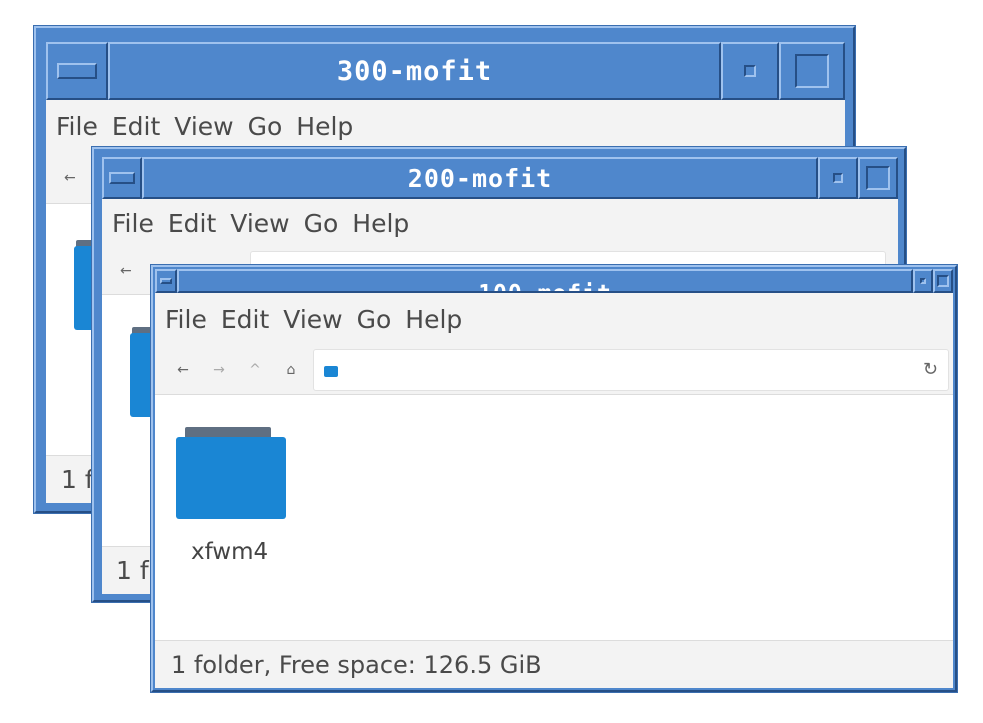 The image size is (983, 723). I want to click on window-title: 300-mofit, so click(414, 71).